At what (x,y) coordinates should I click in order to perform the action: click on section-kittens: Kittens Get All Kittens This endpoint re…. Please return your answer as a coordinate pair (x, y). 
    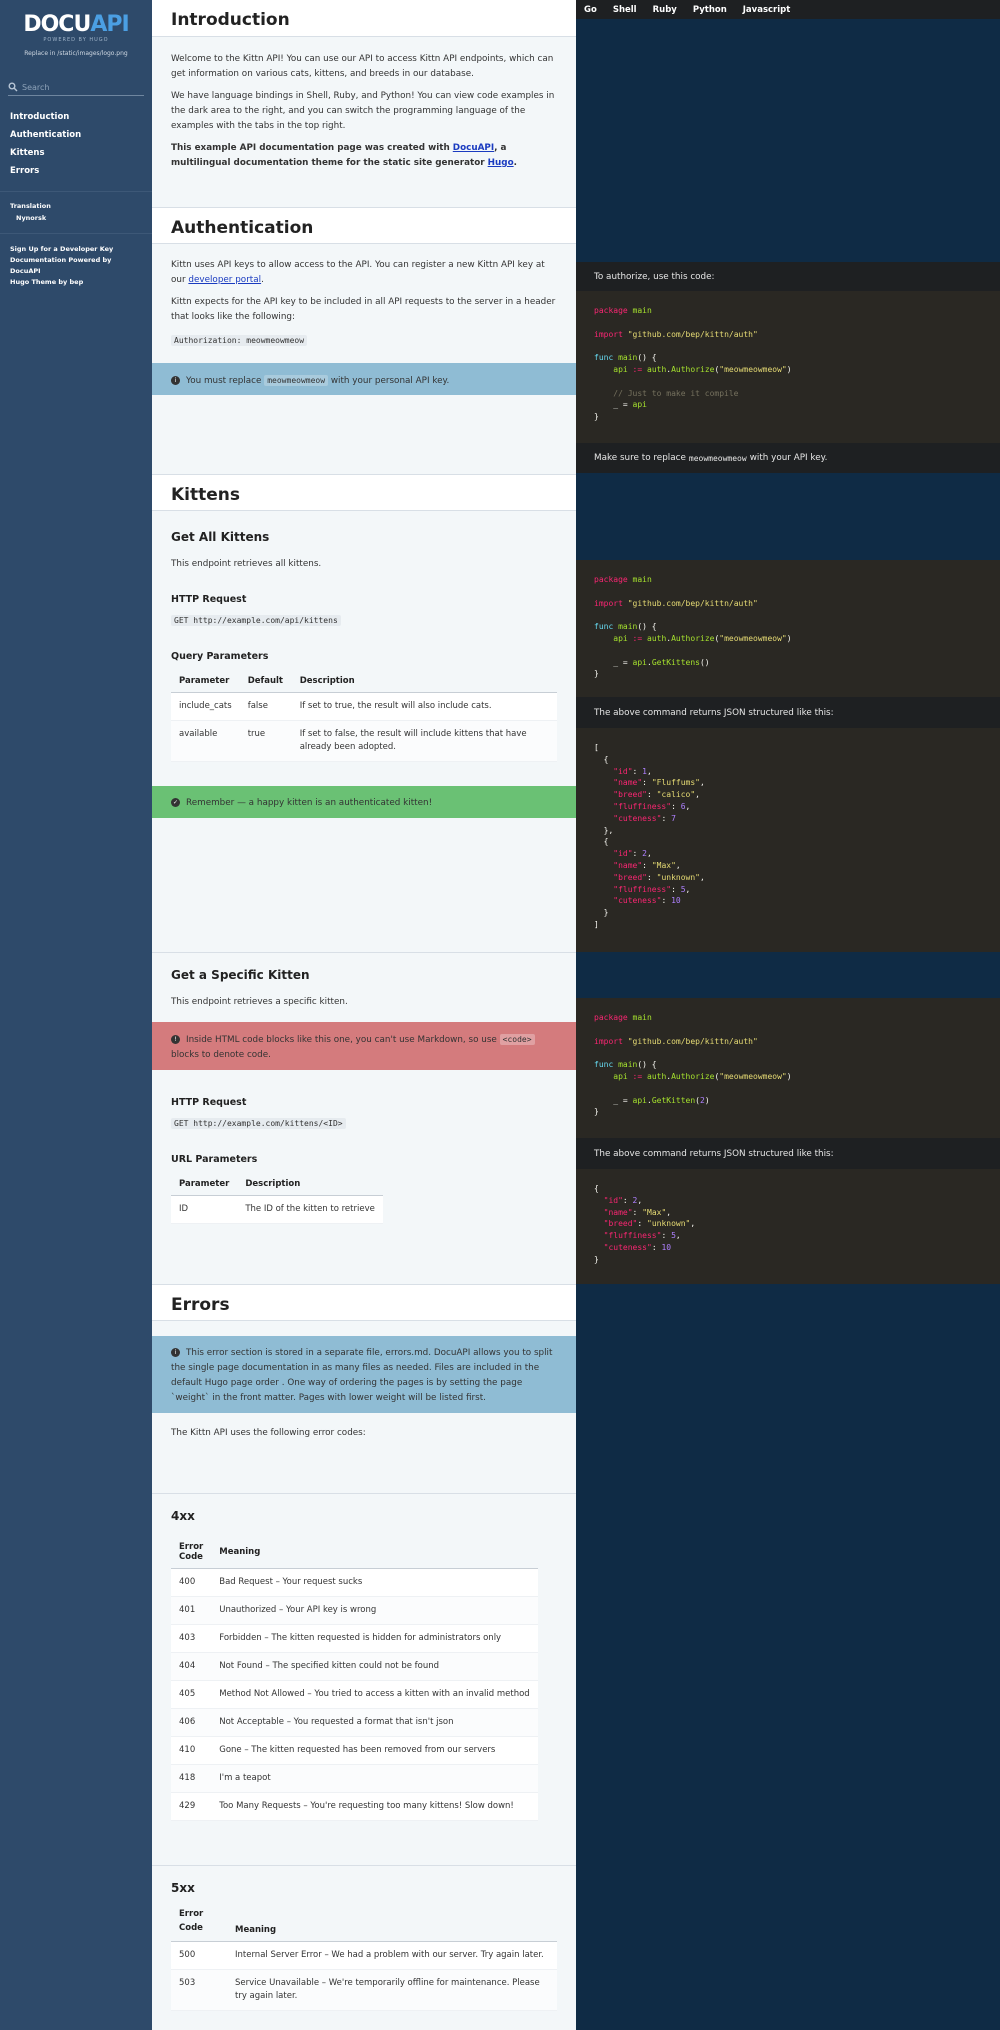
    Looking at the image, I should click on (364, 646).